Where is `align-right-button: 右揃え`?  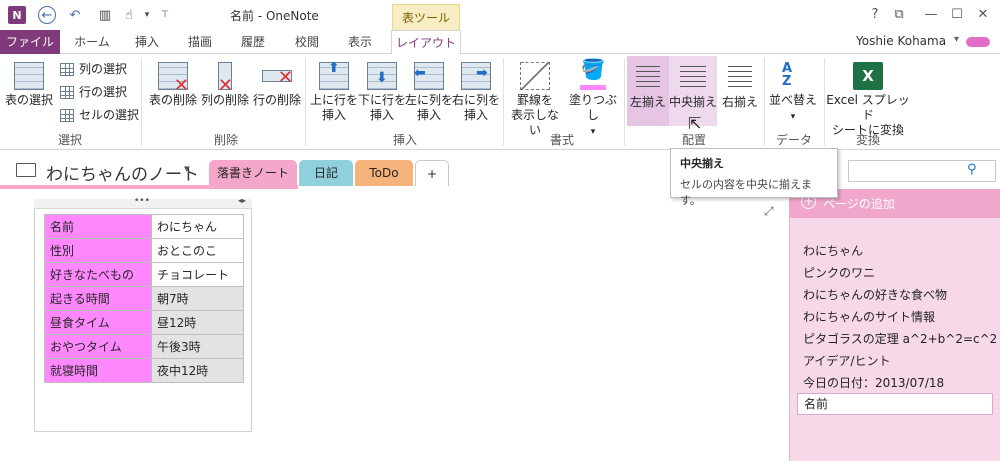 align-right-button: 右揃え is located at coordinates (740, 86).